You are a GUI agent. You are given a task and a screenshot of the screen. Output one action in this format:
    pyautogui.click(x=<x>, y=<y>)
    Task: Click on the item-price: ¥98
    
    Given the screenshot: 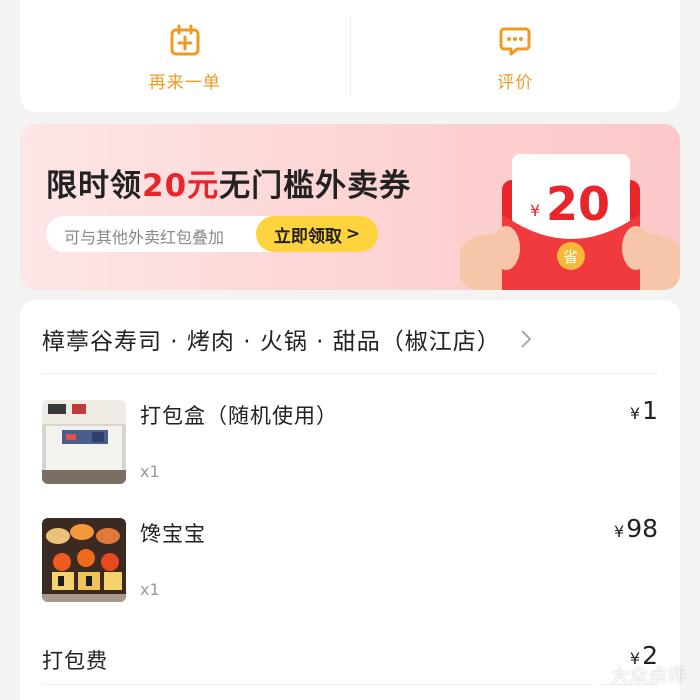 What is the action you would take?
    pyautogui.click(x=636, y=528)
    